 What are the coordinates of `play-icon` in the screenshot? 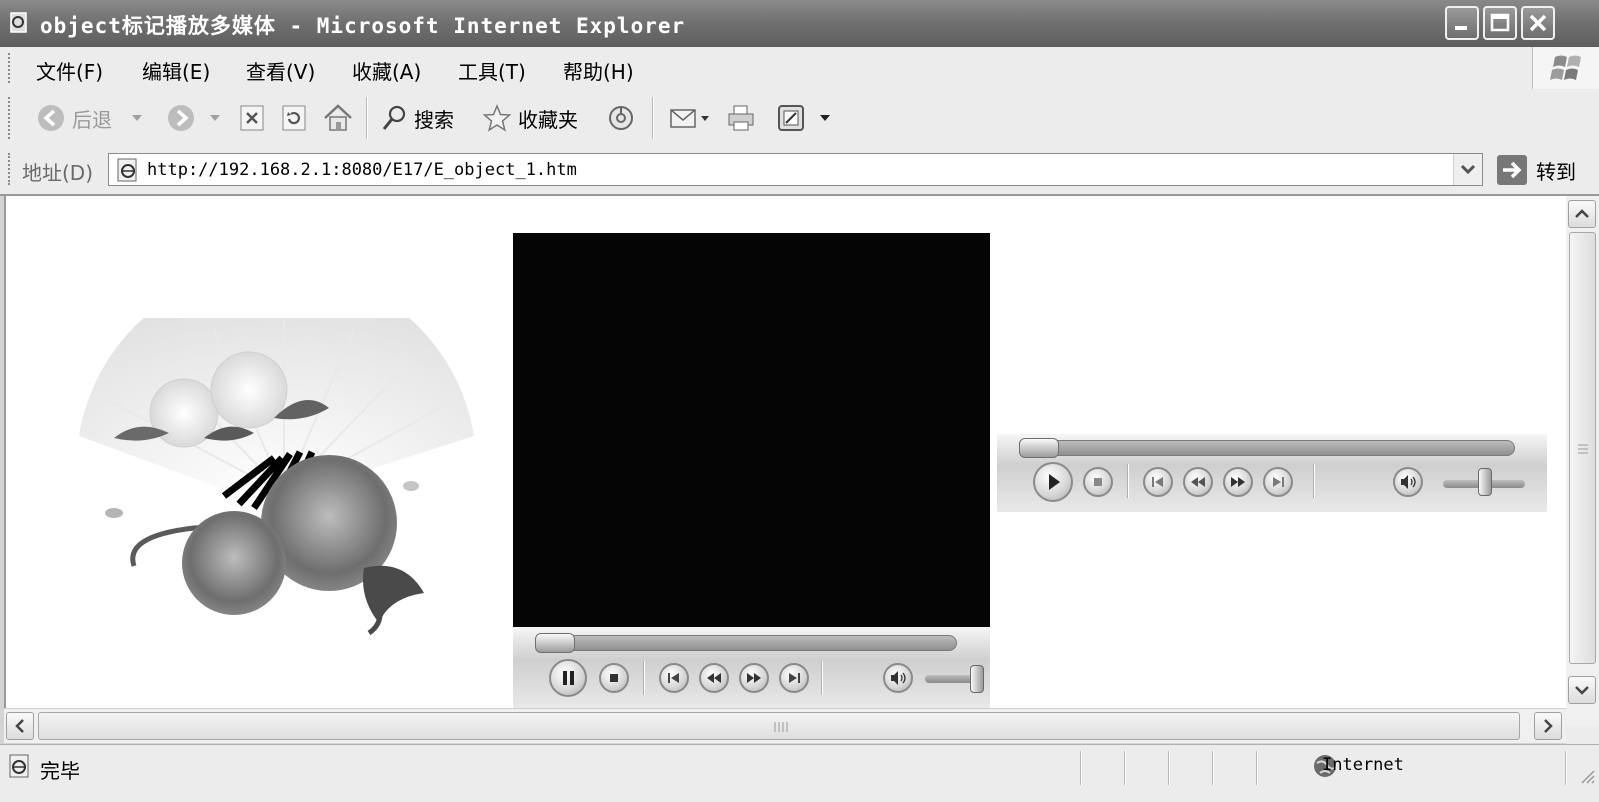 It's located at (1054, 482).